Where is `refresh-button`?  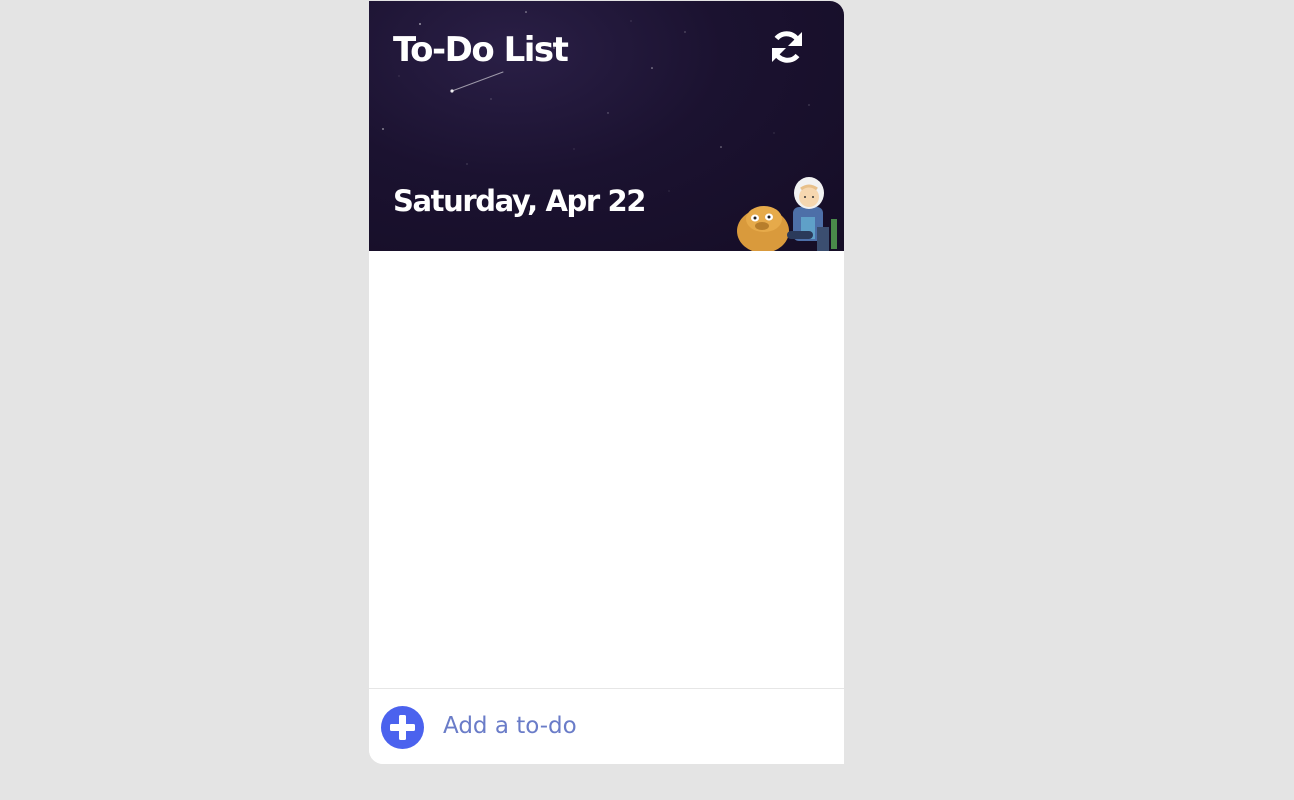 refresh-button is located at coordinates (787, 47).